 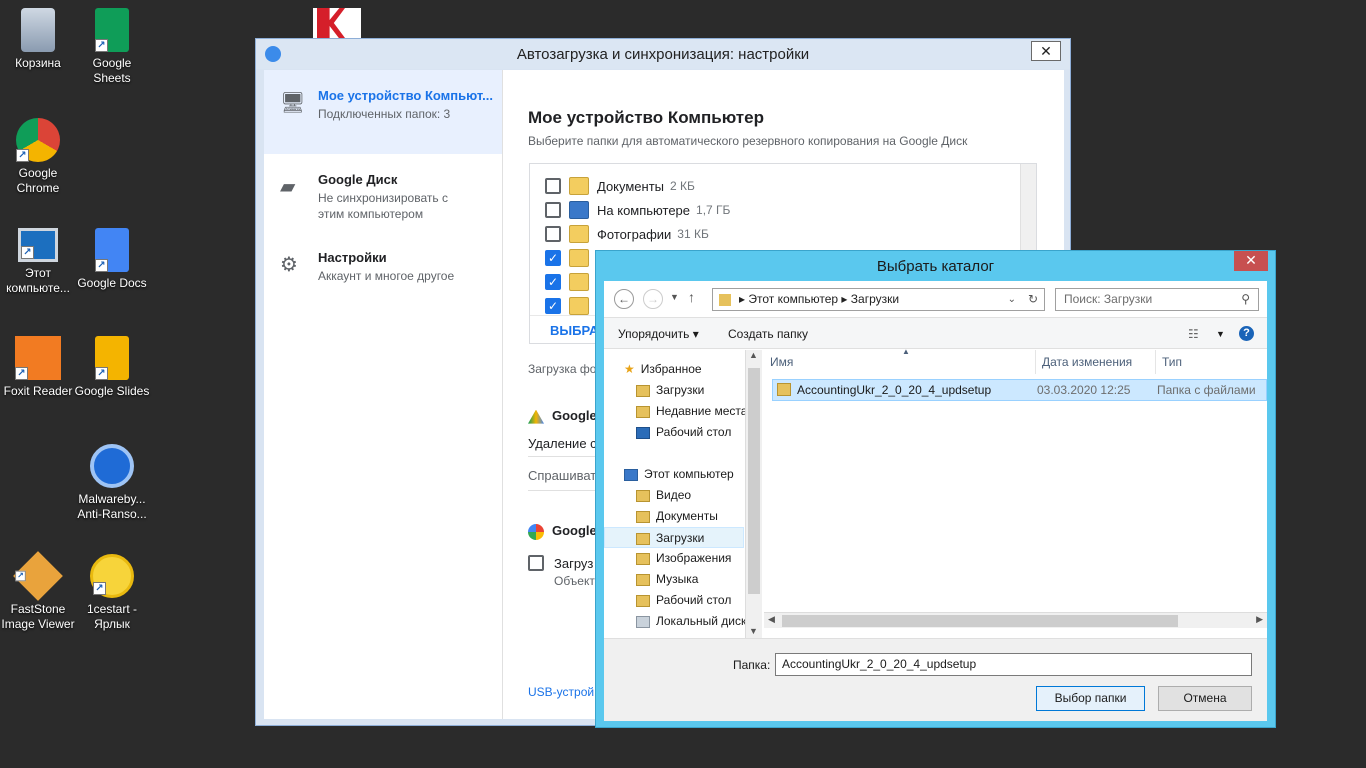 I want to click on nav-music: Музыка, so click(x=667, y=579).